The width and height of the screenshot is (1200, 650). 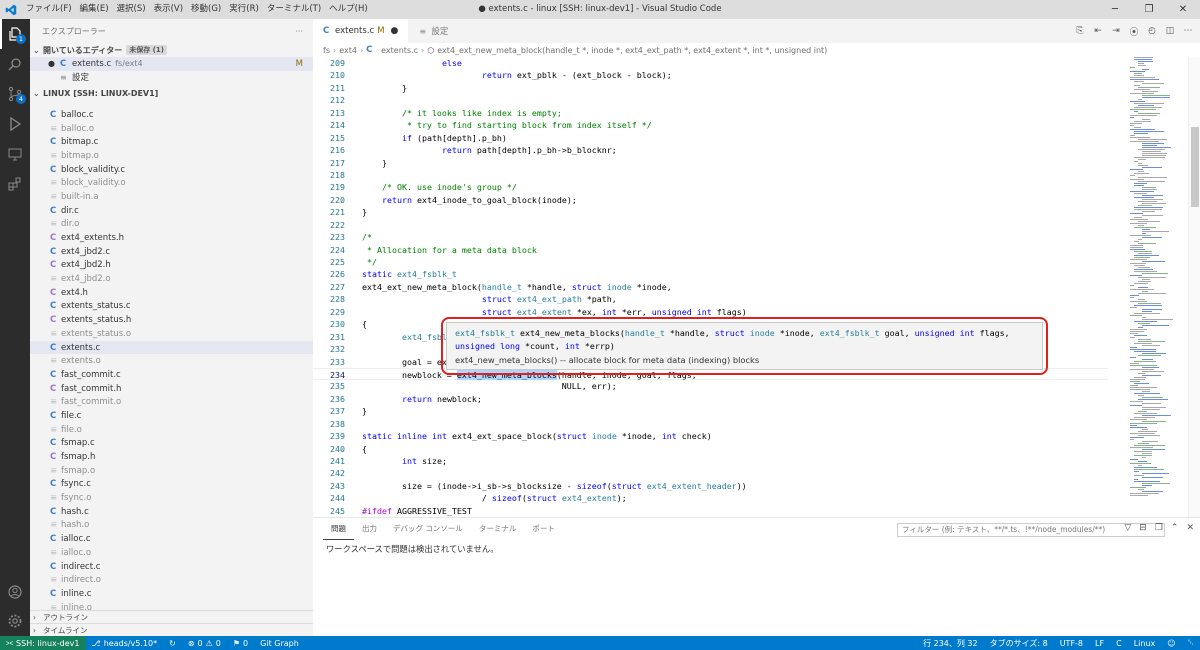 What do you see at coordinates (171, 225) in the screenshot?
I see `file-tree-item: ≡ dir.o` at bounding box center [171, 225].